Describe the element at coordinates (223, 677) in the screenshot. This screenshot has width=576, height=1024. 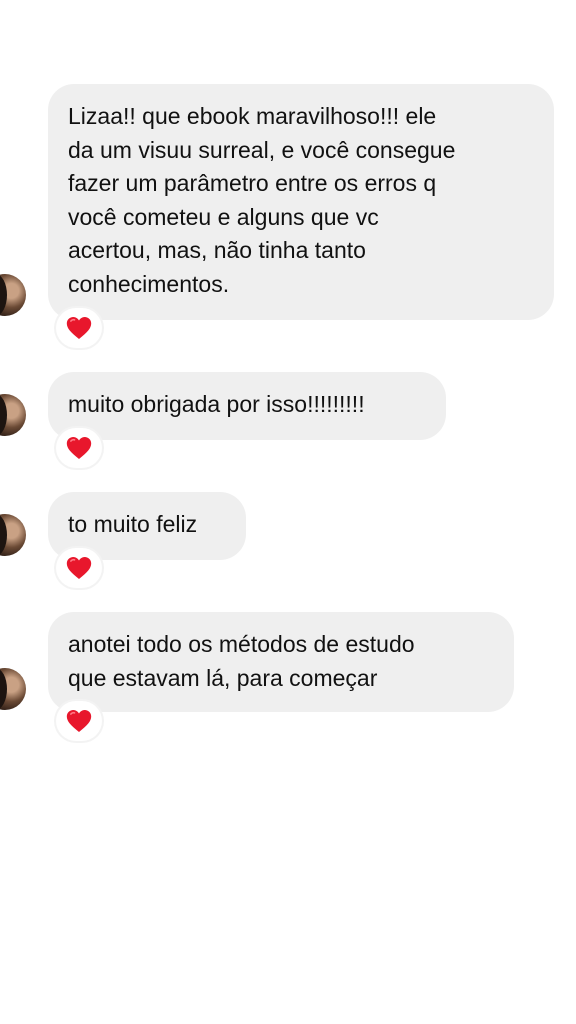
I see `message-text-line: que estavam lá, para começar` at that location.